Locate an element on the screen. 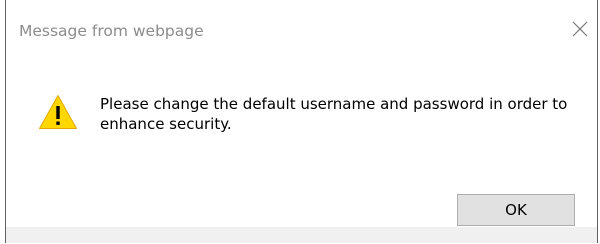 The height and width of the screenshot is (244, 600). dialog-footer is located at coordinates (301, 235).